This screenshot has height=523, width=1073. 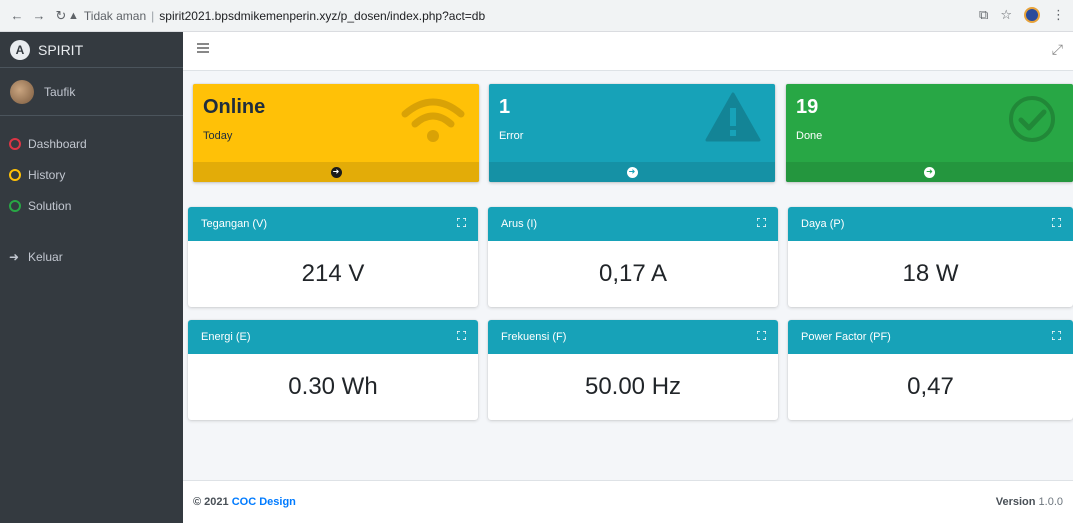 I want to click on profile-avatar, so click(x=1032, y=15).